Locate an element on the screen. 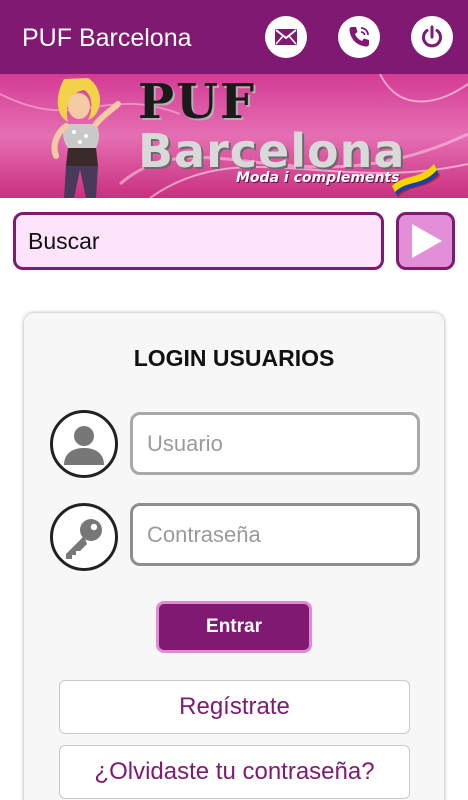 Image resolution: width=468 pixels, height=800 pixels. phone-icon is located at coordinates (359, 37).